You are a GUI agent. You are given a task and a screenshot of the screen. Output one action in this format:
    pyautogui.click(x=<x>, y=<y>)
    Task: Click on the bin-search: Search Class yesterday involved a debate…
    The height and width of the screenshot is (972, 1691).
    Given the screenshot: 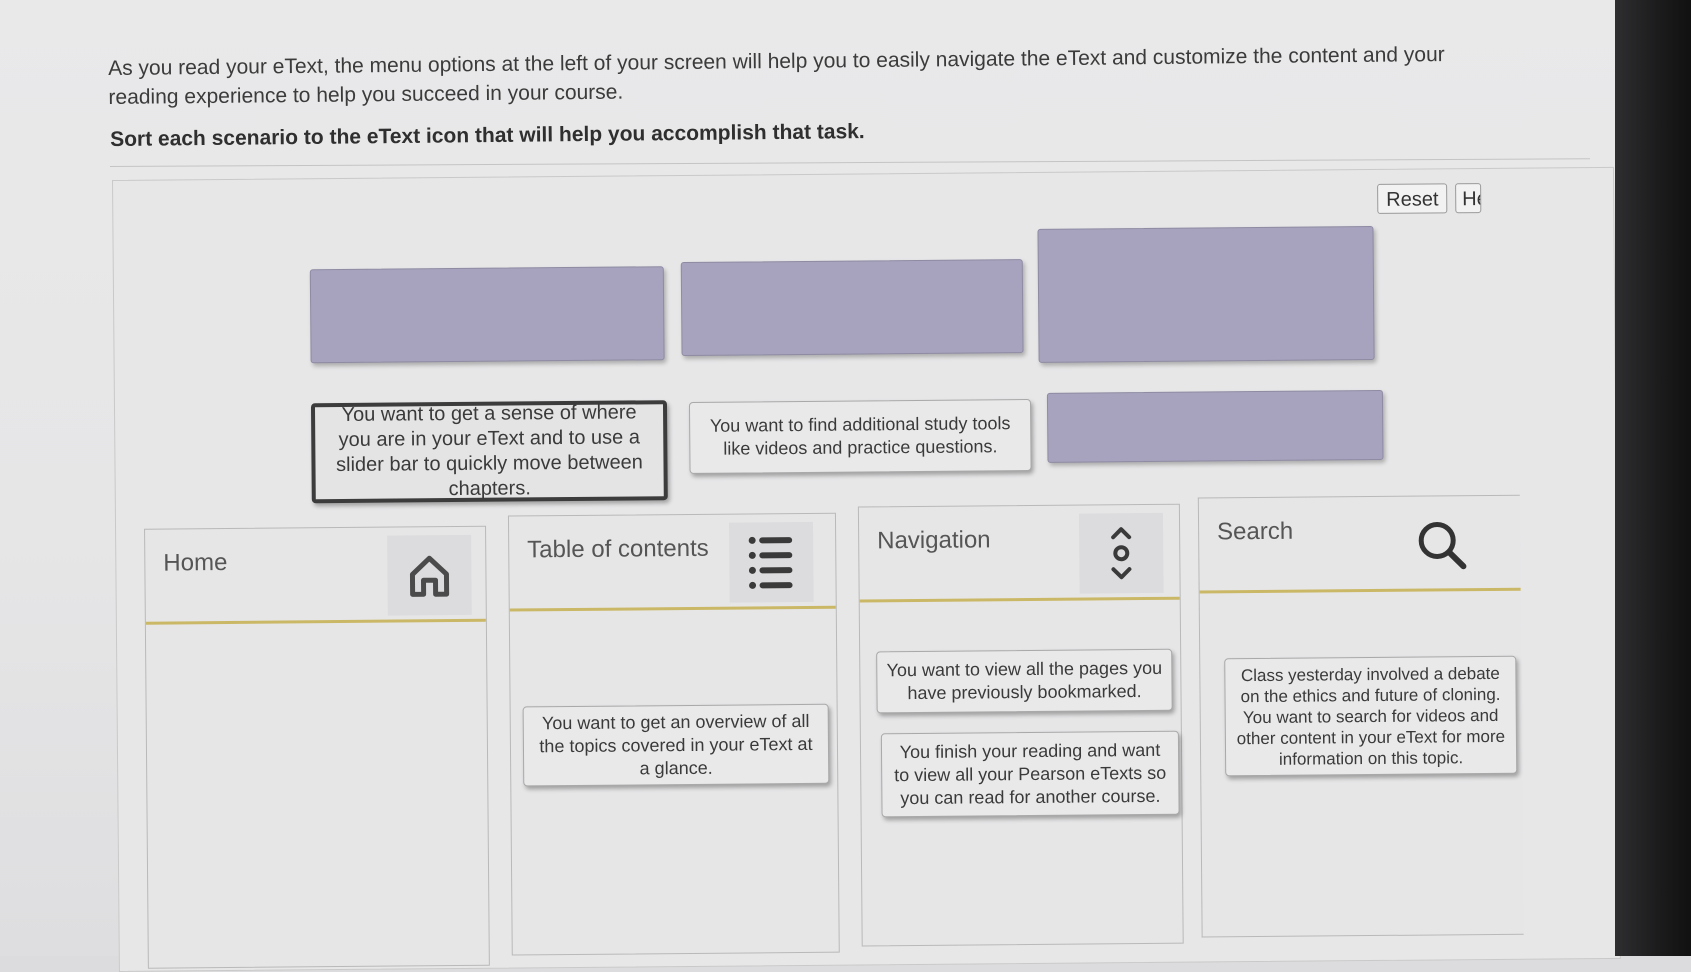 What is the action you would take?
    pyautogui.click(x=1360, y=716)
    